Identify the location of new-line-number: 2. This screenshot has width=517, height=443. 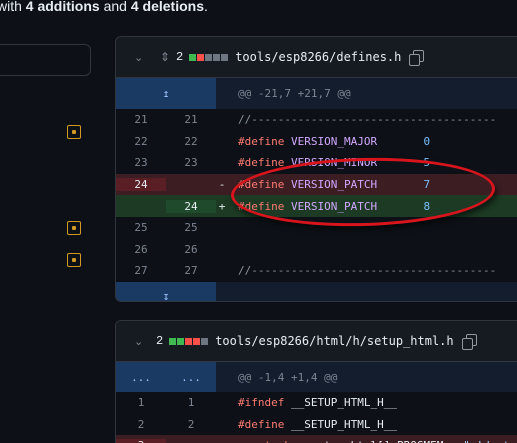
(191, 424).